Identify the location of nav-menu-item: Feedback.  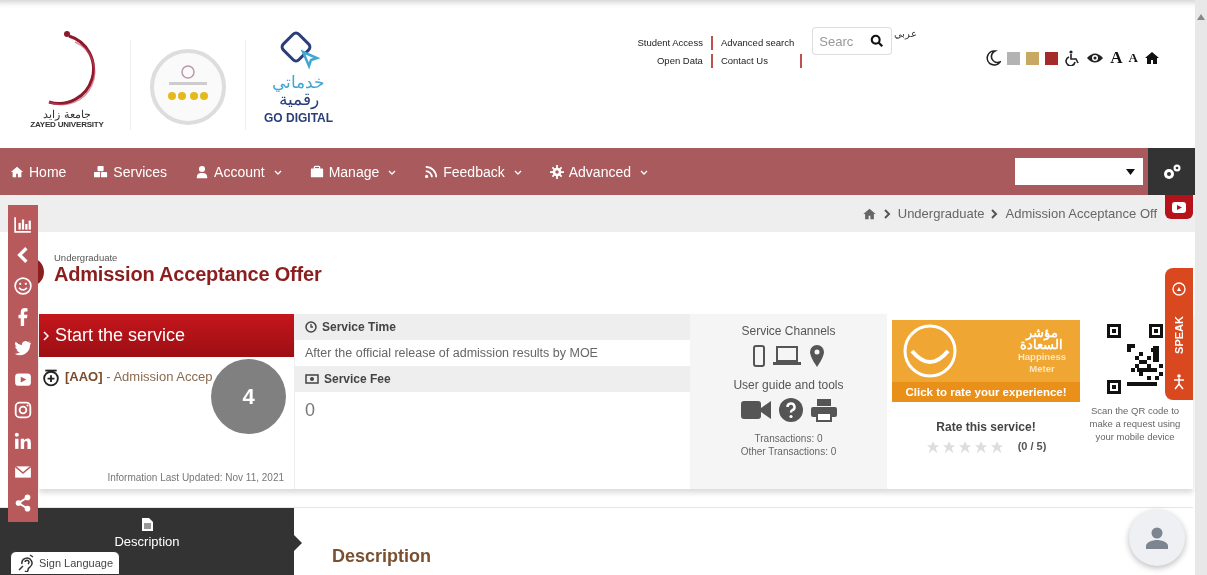
(473, 171).